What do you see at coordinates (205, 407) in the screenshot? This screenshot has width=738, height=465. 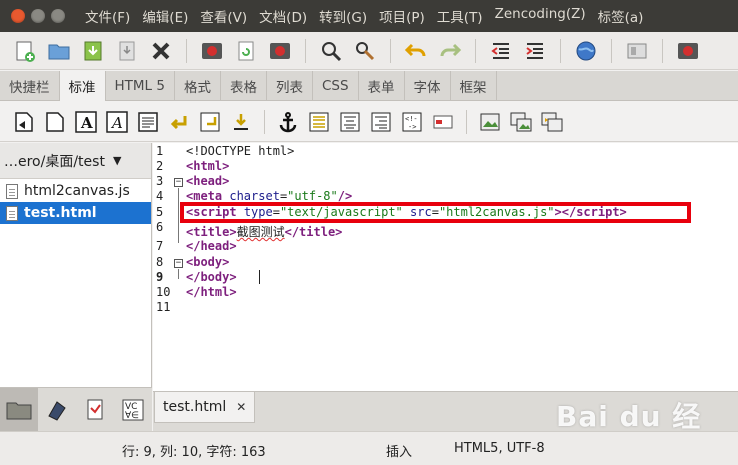 I see `document-tab-test-html: test.html ✕` at bounding box center [205, 407].